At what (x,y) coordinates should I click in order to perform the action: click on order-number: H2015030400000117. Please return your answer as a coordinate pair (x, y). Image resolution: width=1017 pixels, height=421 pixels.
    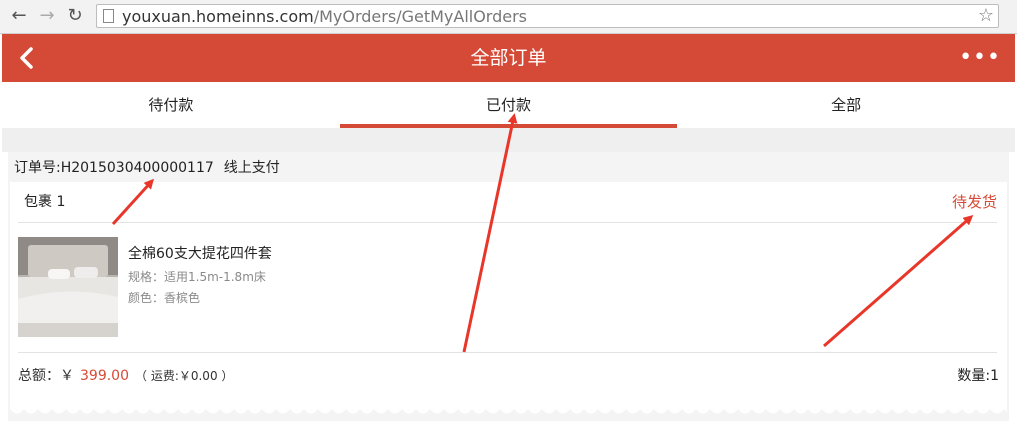
    Looking at the image, I should click on (137, 168).